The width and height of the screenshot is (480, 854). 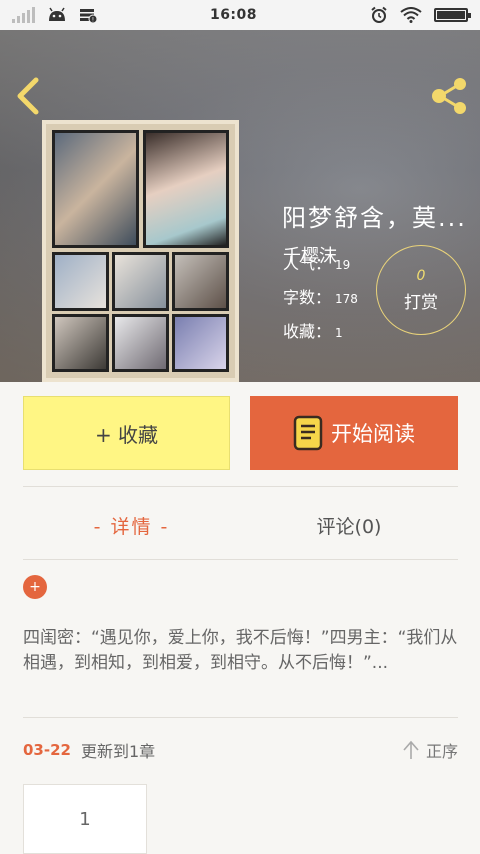 I want to click on stat-value: 1, so click(x=339, y=333).